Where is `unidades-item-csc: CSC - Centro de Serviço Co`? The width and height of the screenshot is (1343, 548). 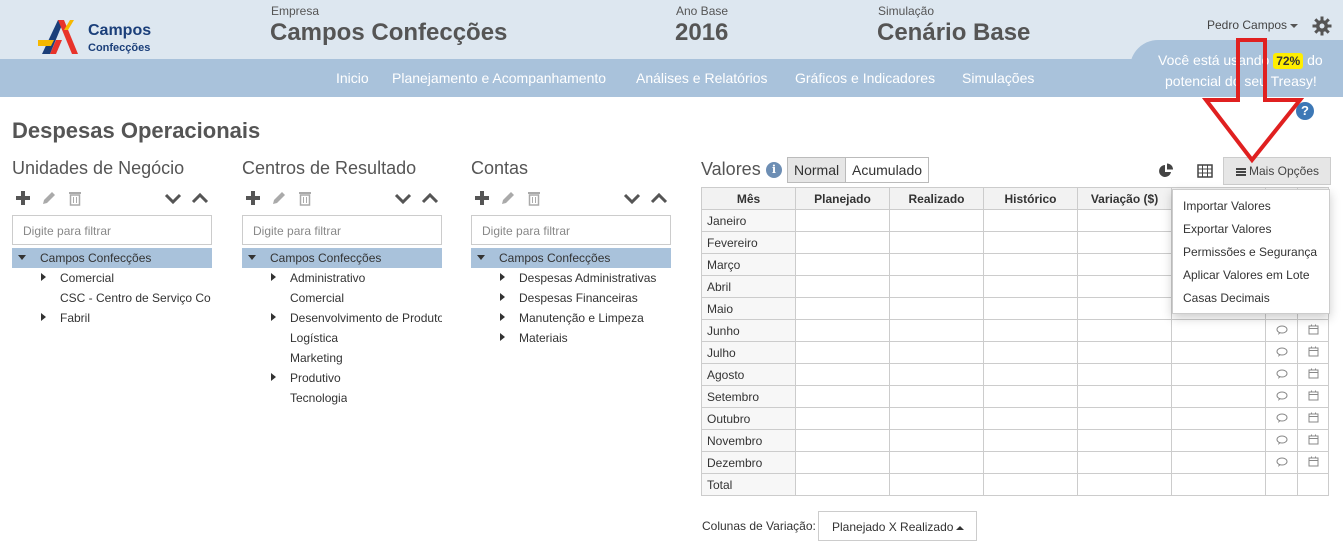
unidades-item-csc: CSC - Centro de Serviço Co is located at coordinates (136, 298).